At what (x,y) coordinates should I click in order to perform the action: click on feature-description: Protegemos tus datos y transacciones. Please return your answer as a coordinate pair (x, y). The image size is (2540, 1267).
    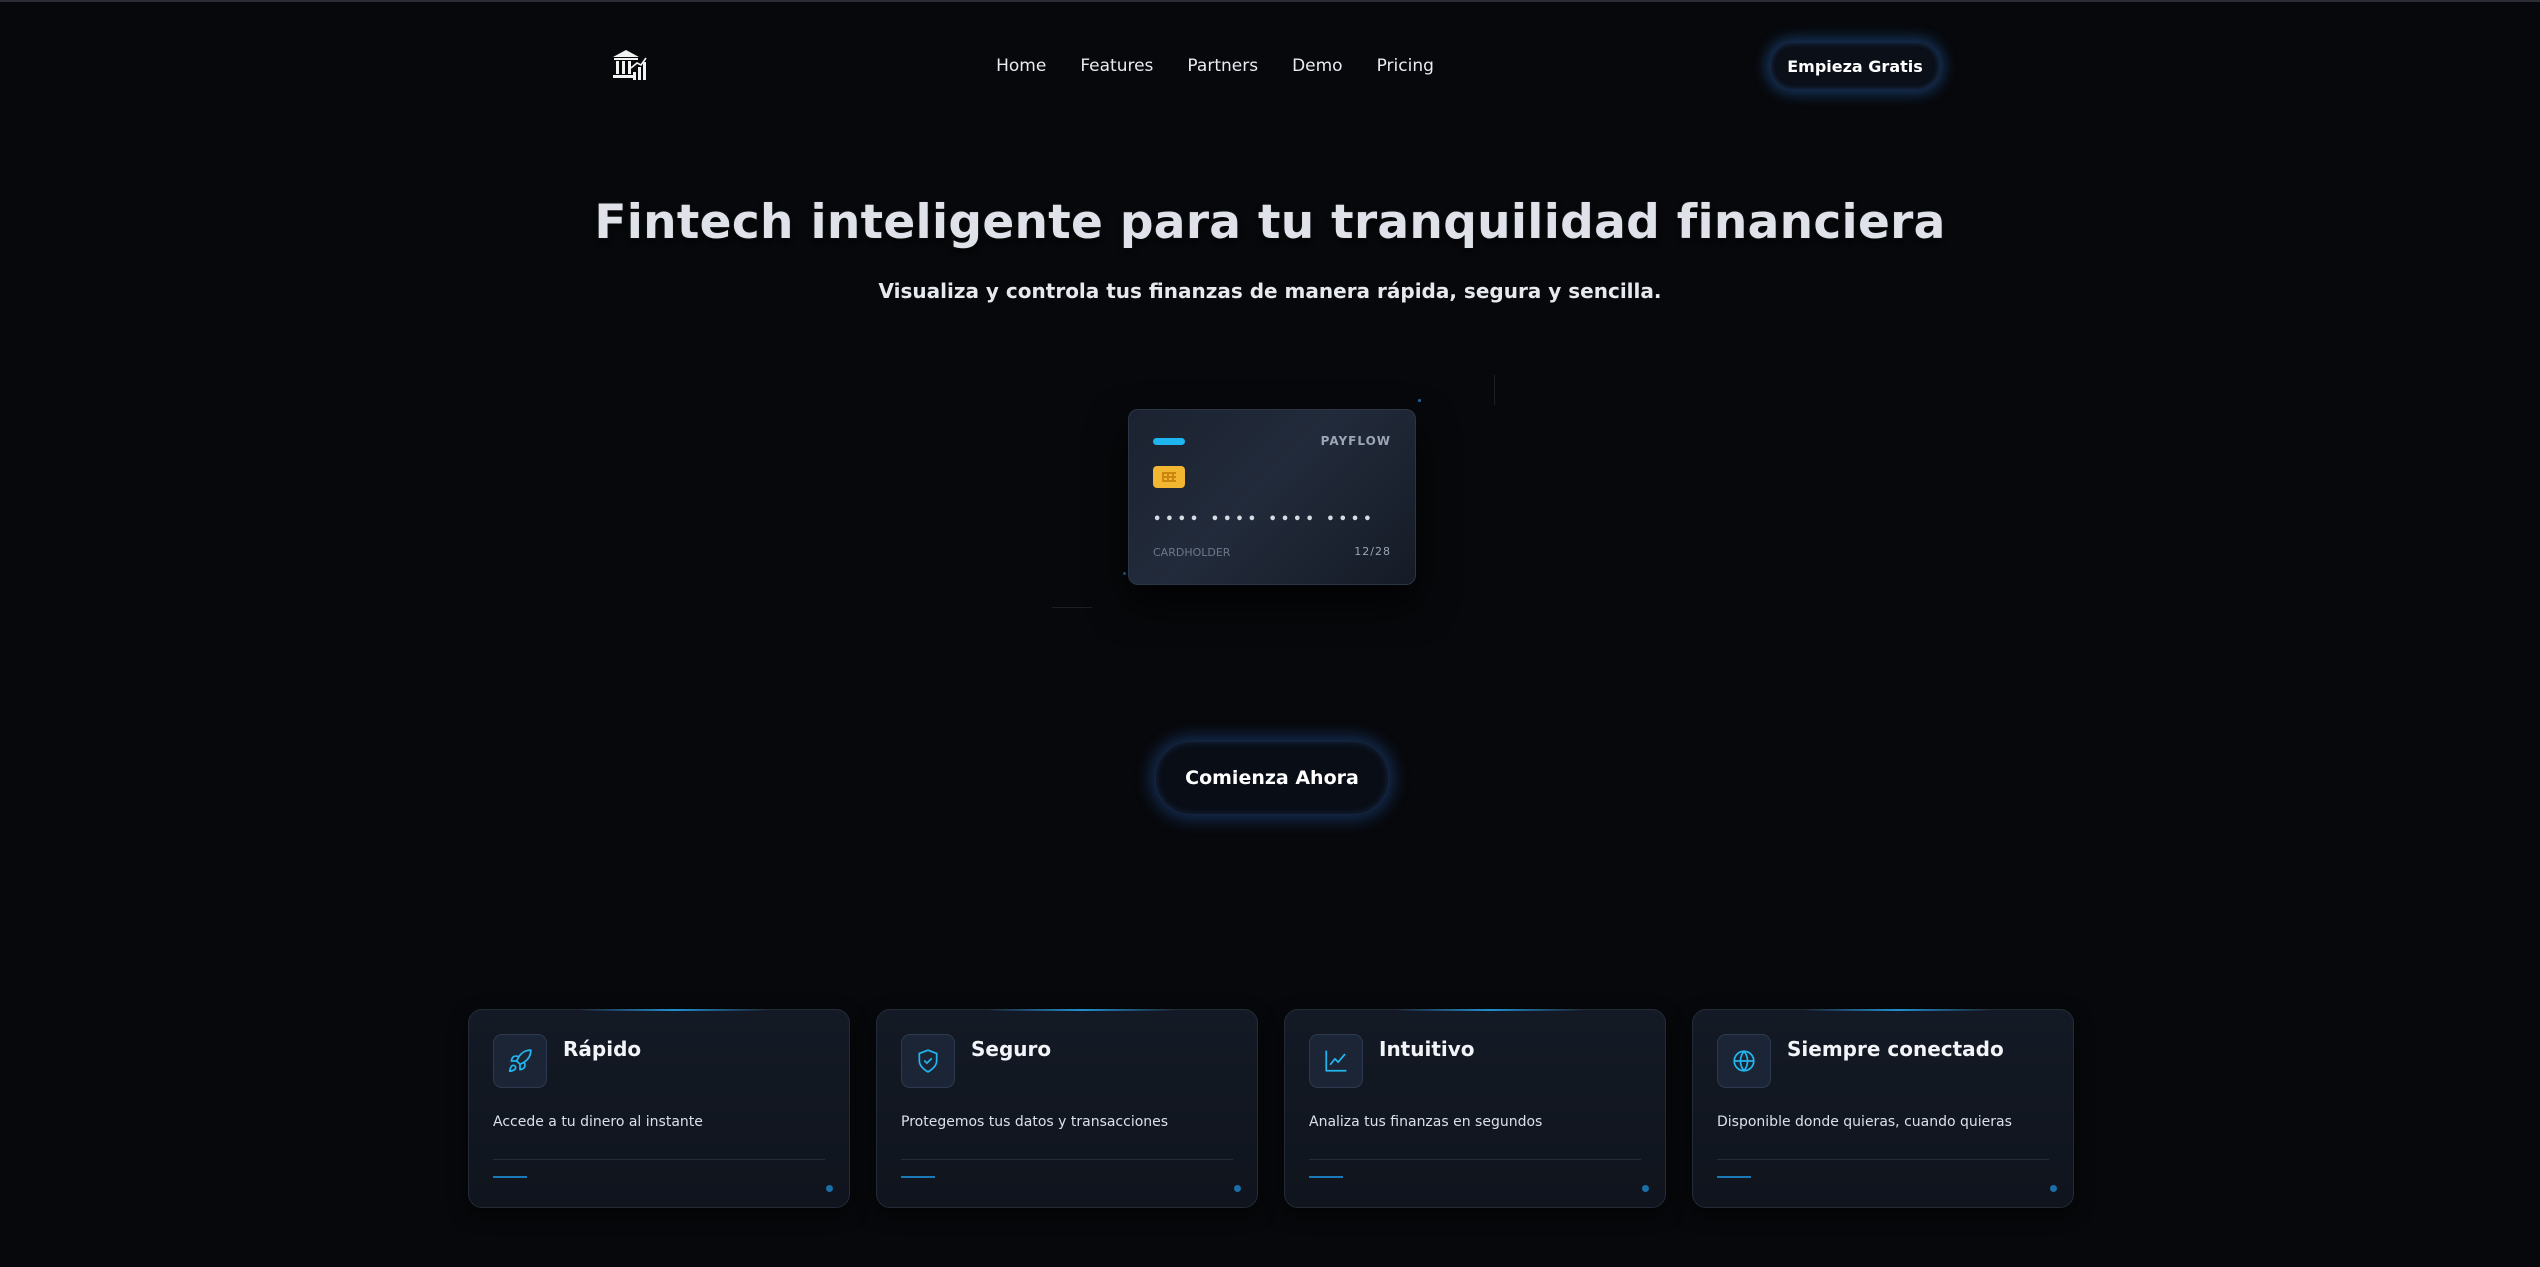
    Looking at the image, I should click on (1035, 1122).